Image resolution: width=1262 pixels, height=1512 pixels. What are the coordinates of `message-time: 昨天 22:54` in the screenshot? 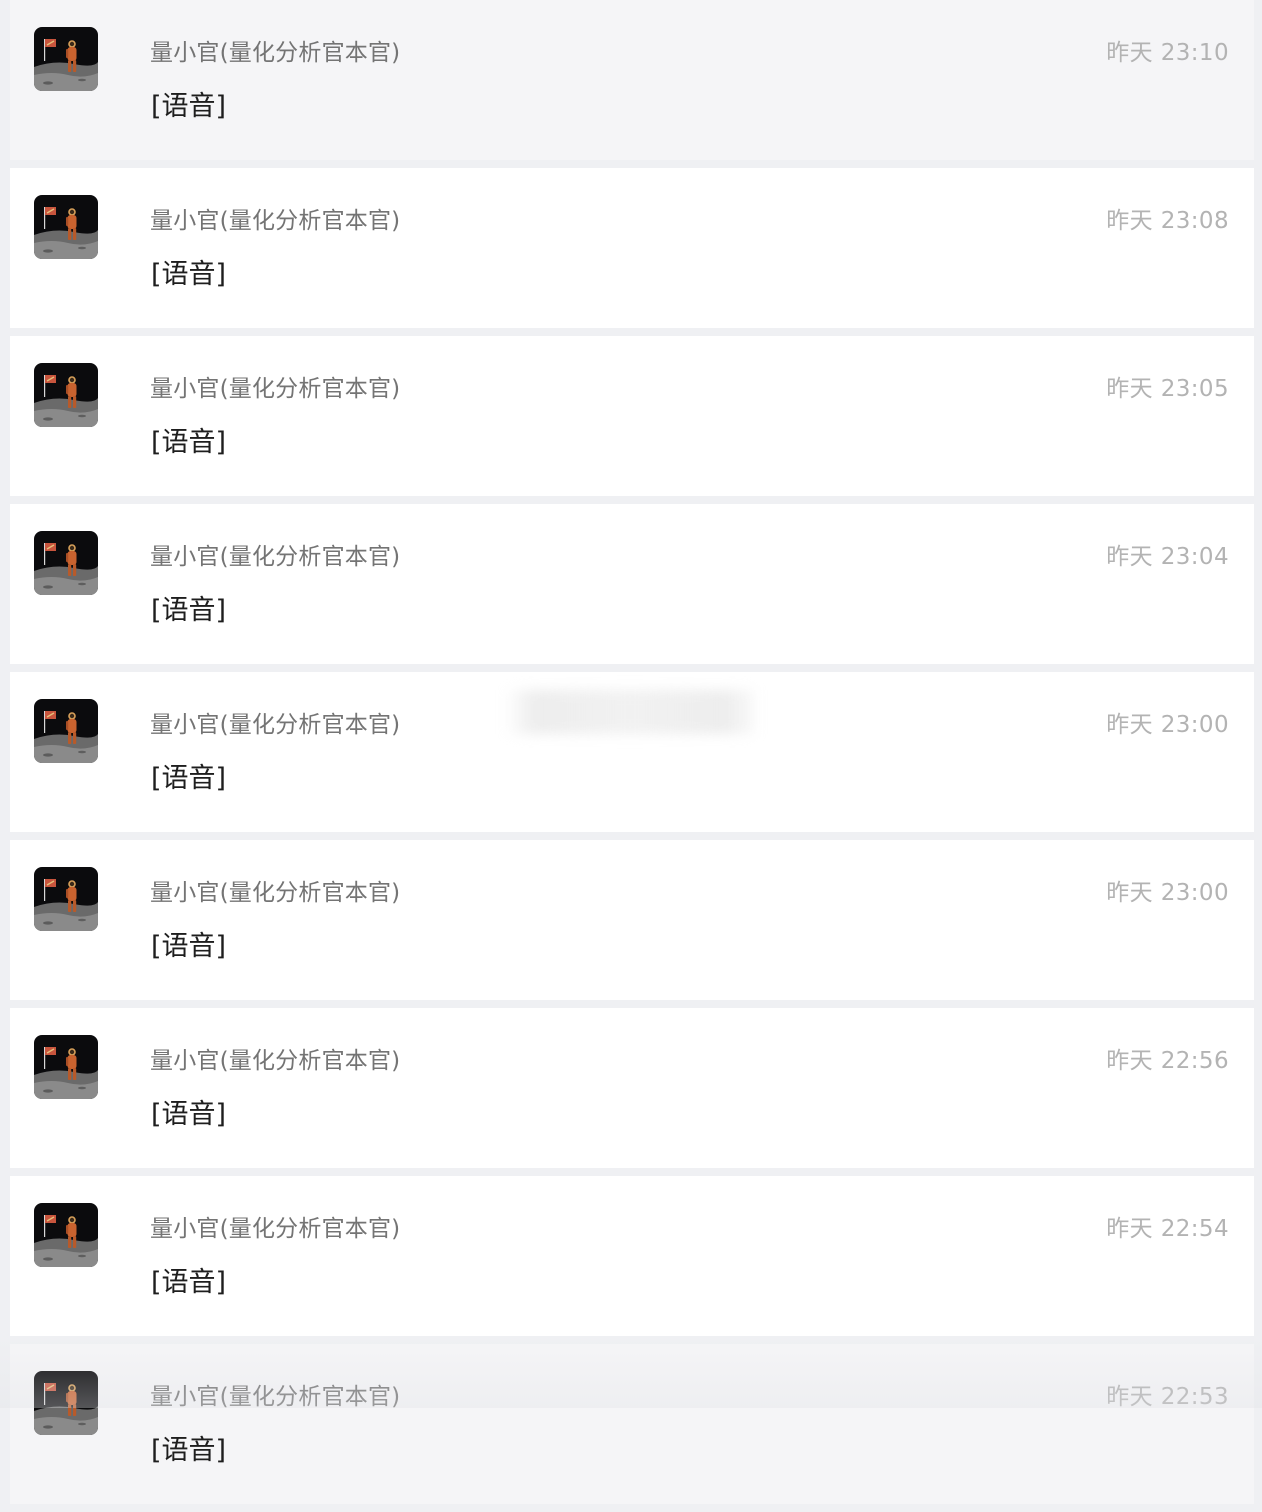 It's located at (1167, 1229).